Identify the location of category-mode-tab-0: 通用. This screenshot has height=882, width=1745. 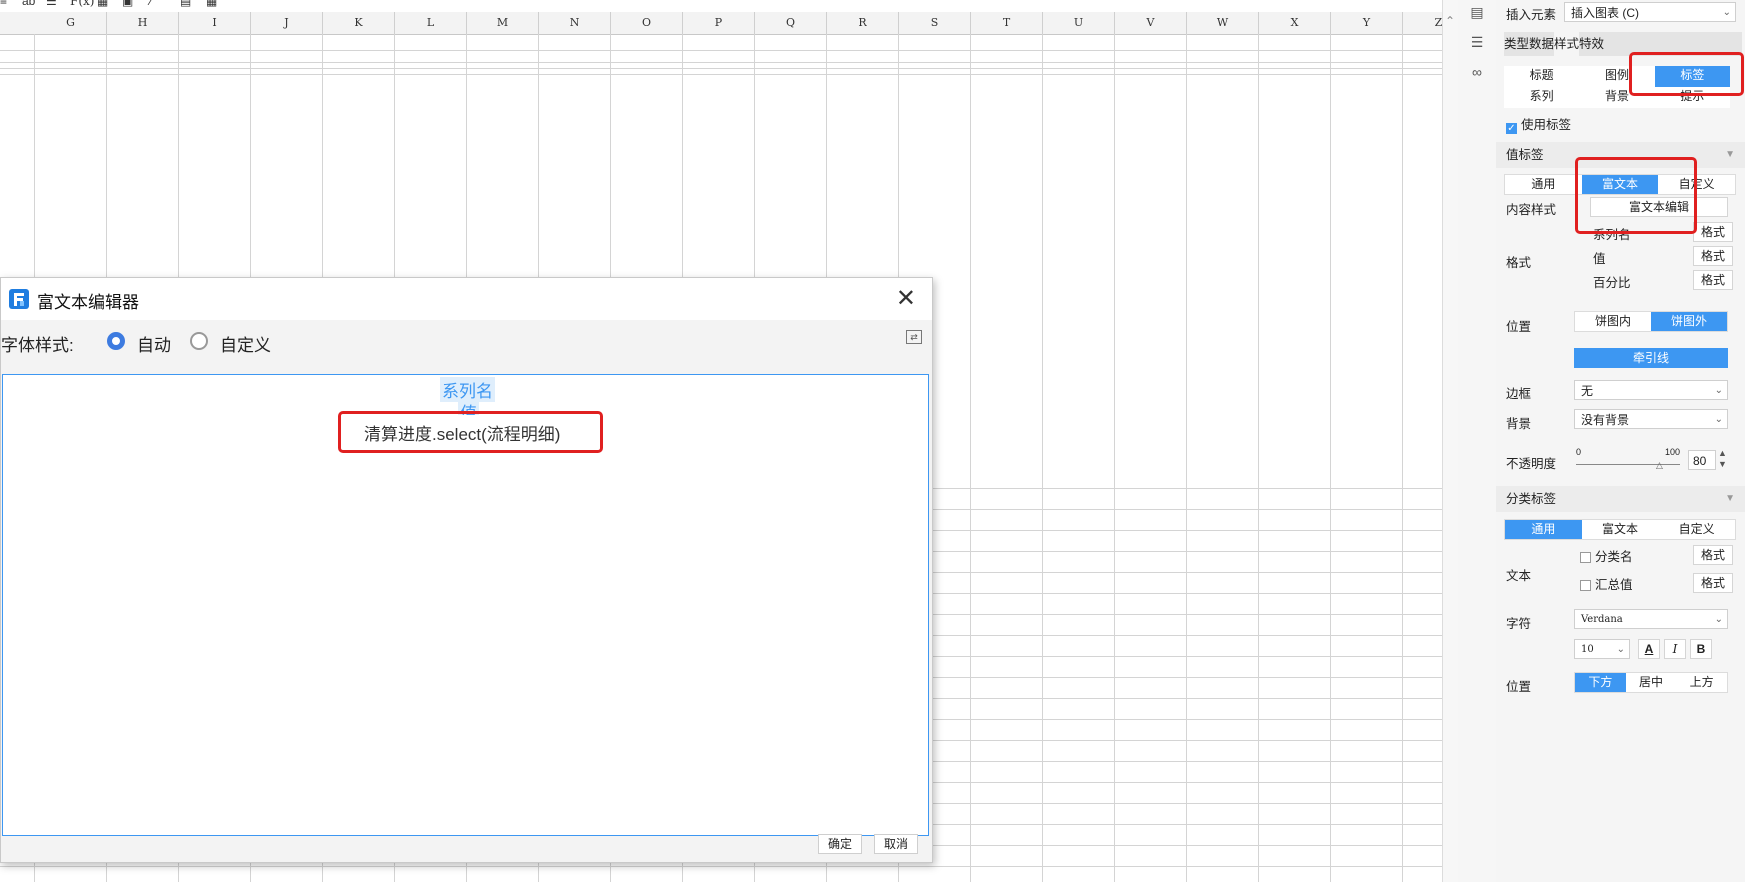
(1543, 529).